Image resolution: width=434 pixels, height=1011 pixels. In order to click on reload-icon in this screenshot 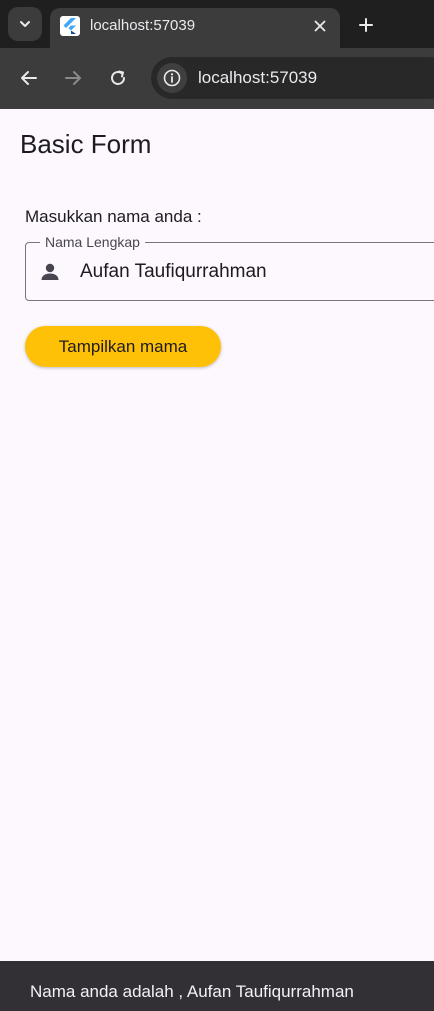, I will do `click(118, 77)`.